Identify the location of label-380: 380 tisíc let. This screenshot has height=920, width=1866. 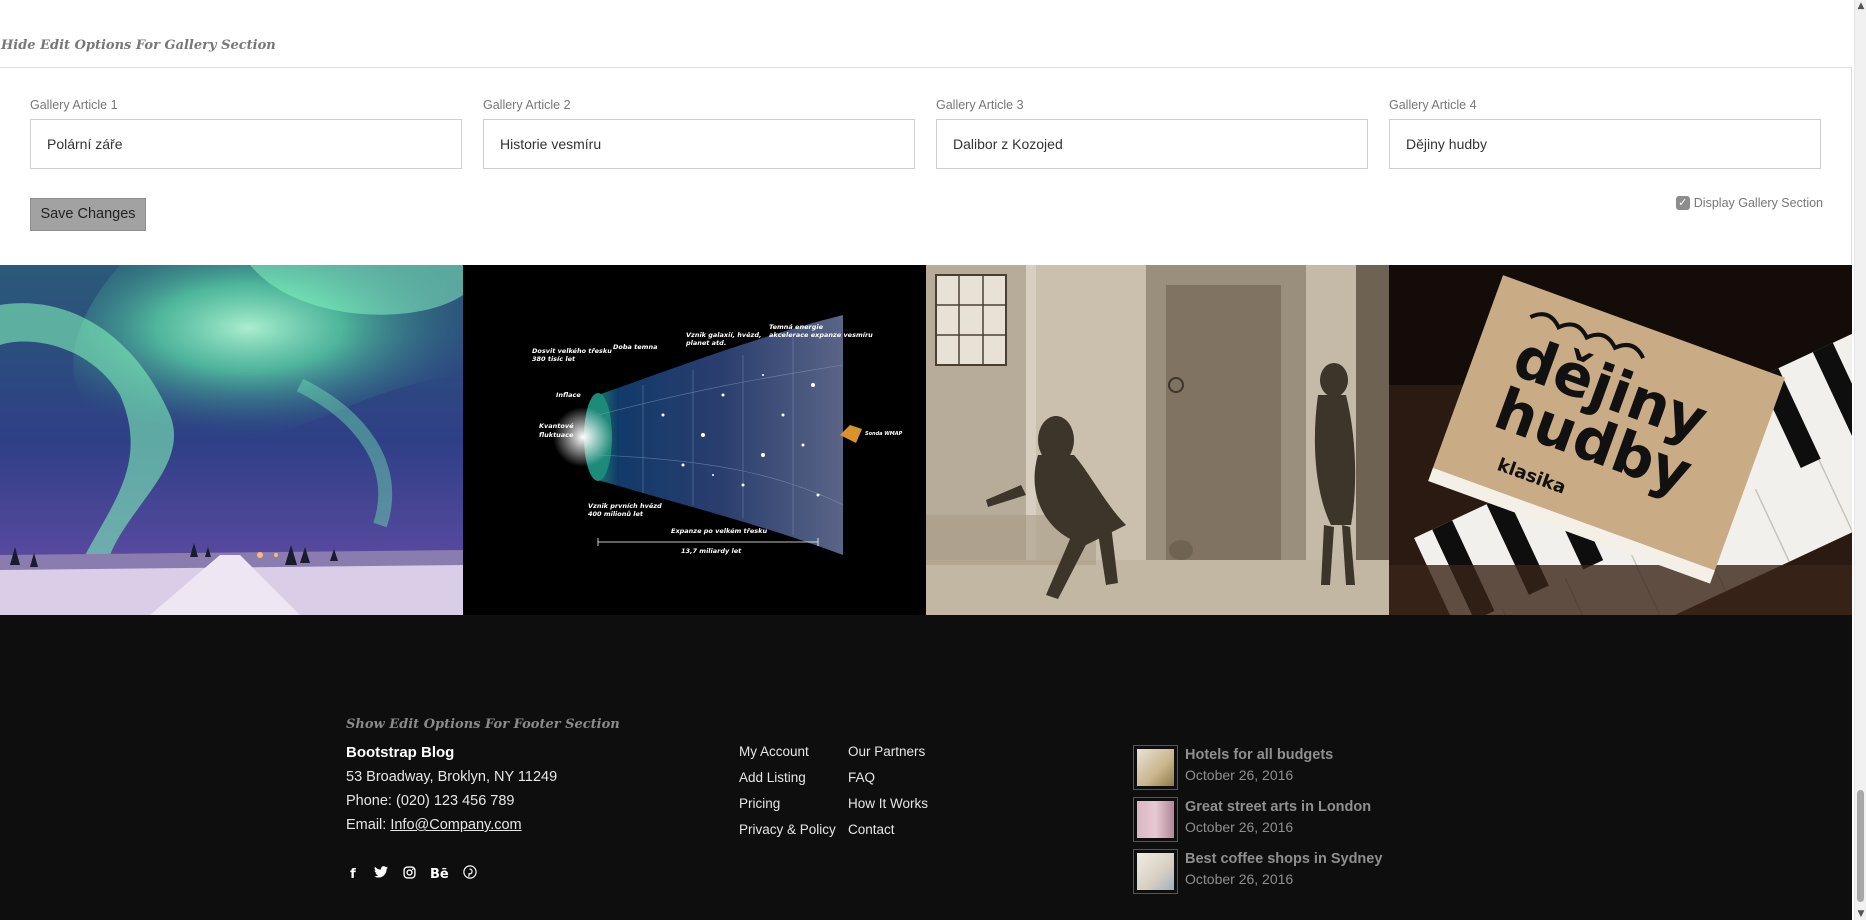
(554, 359).